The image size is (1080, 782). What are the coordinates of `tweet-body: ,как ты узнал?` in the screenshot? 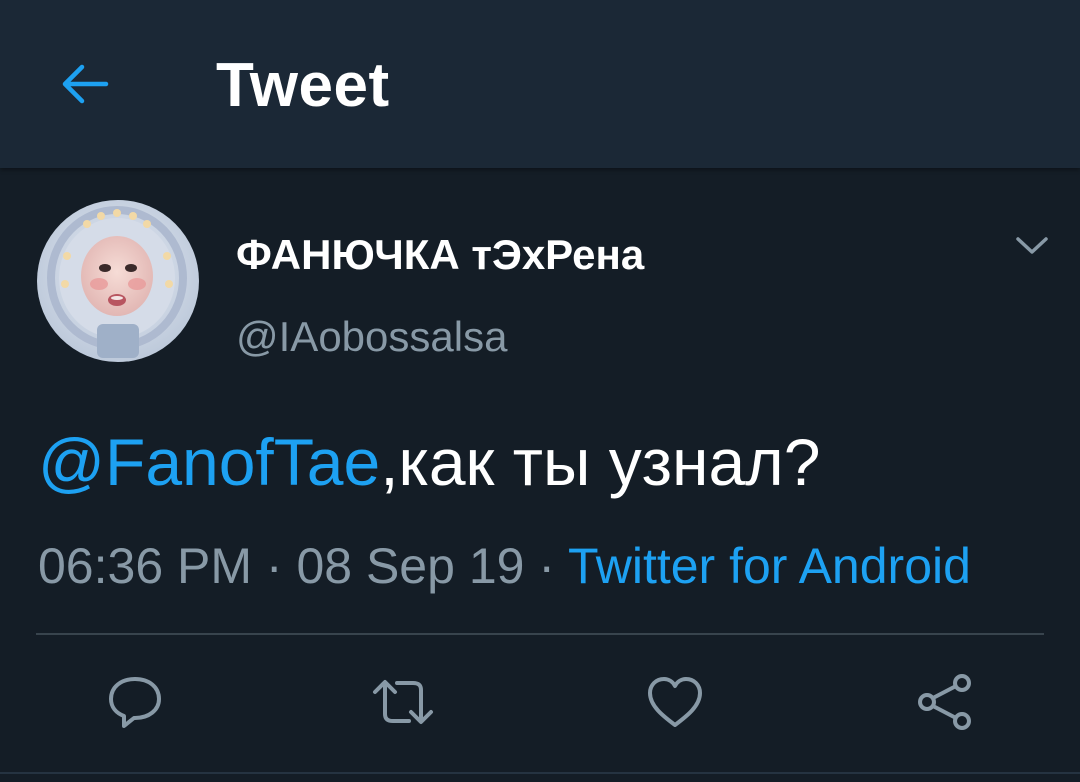 It's located at (600, 462).